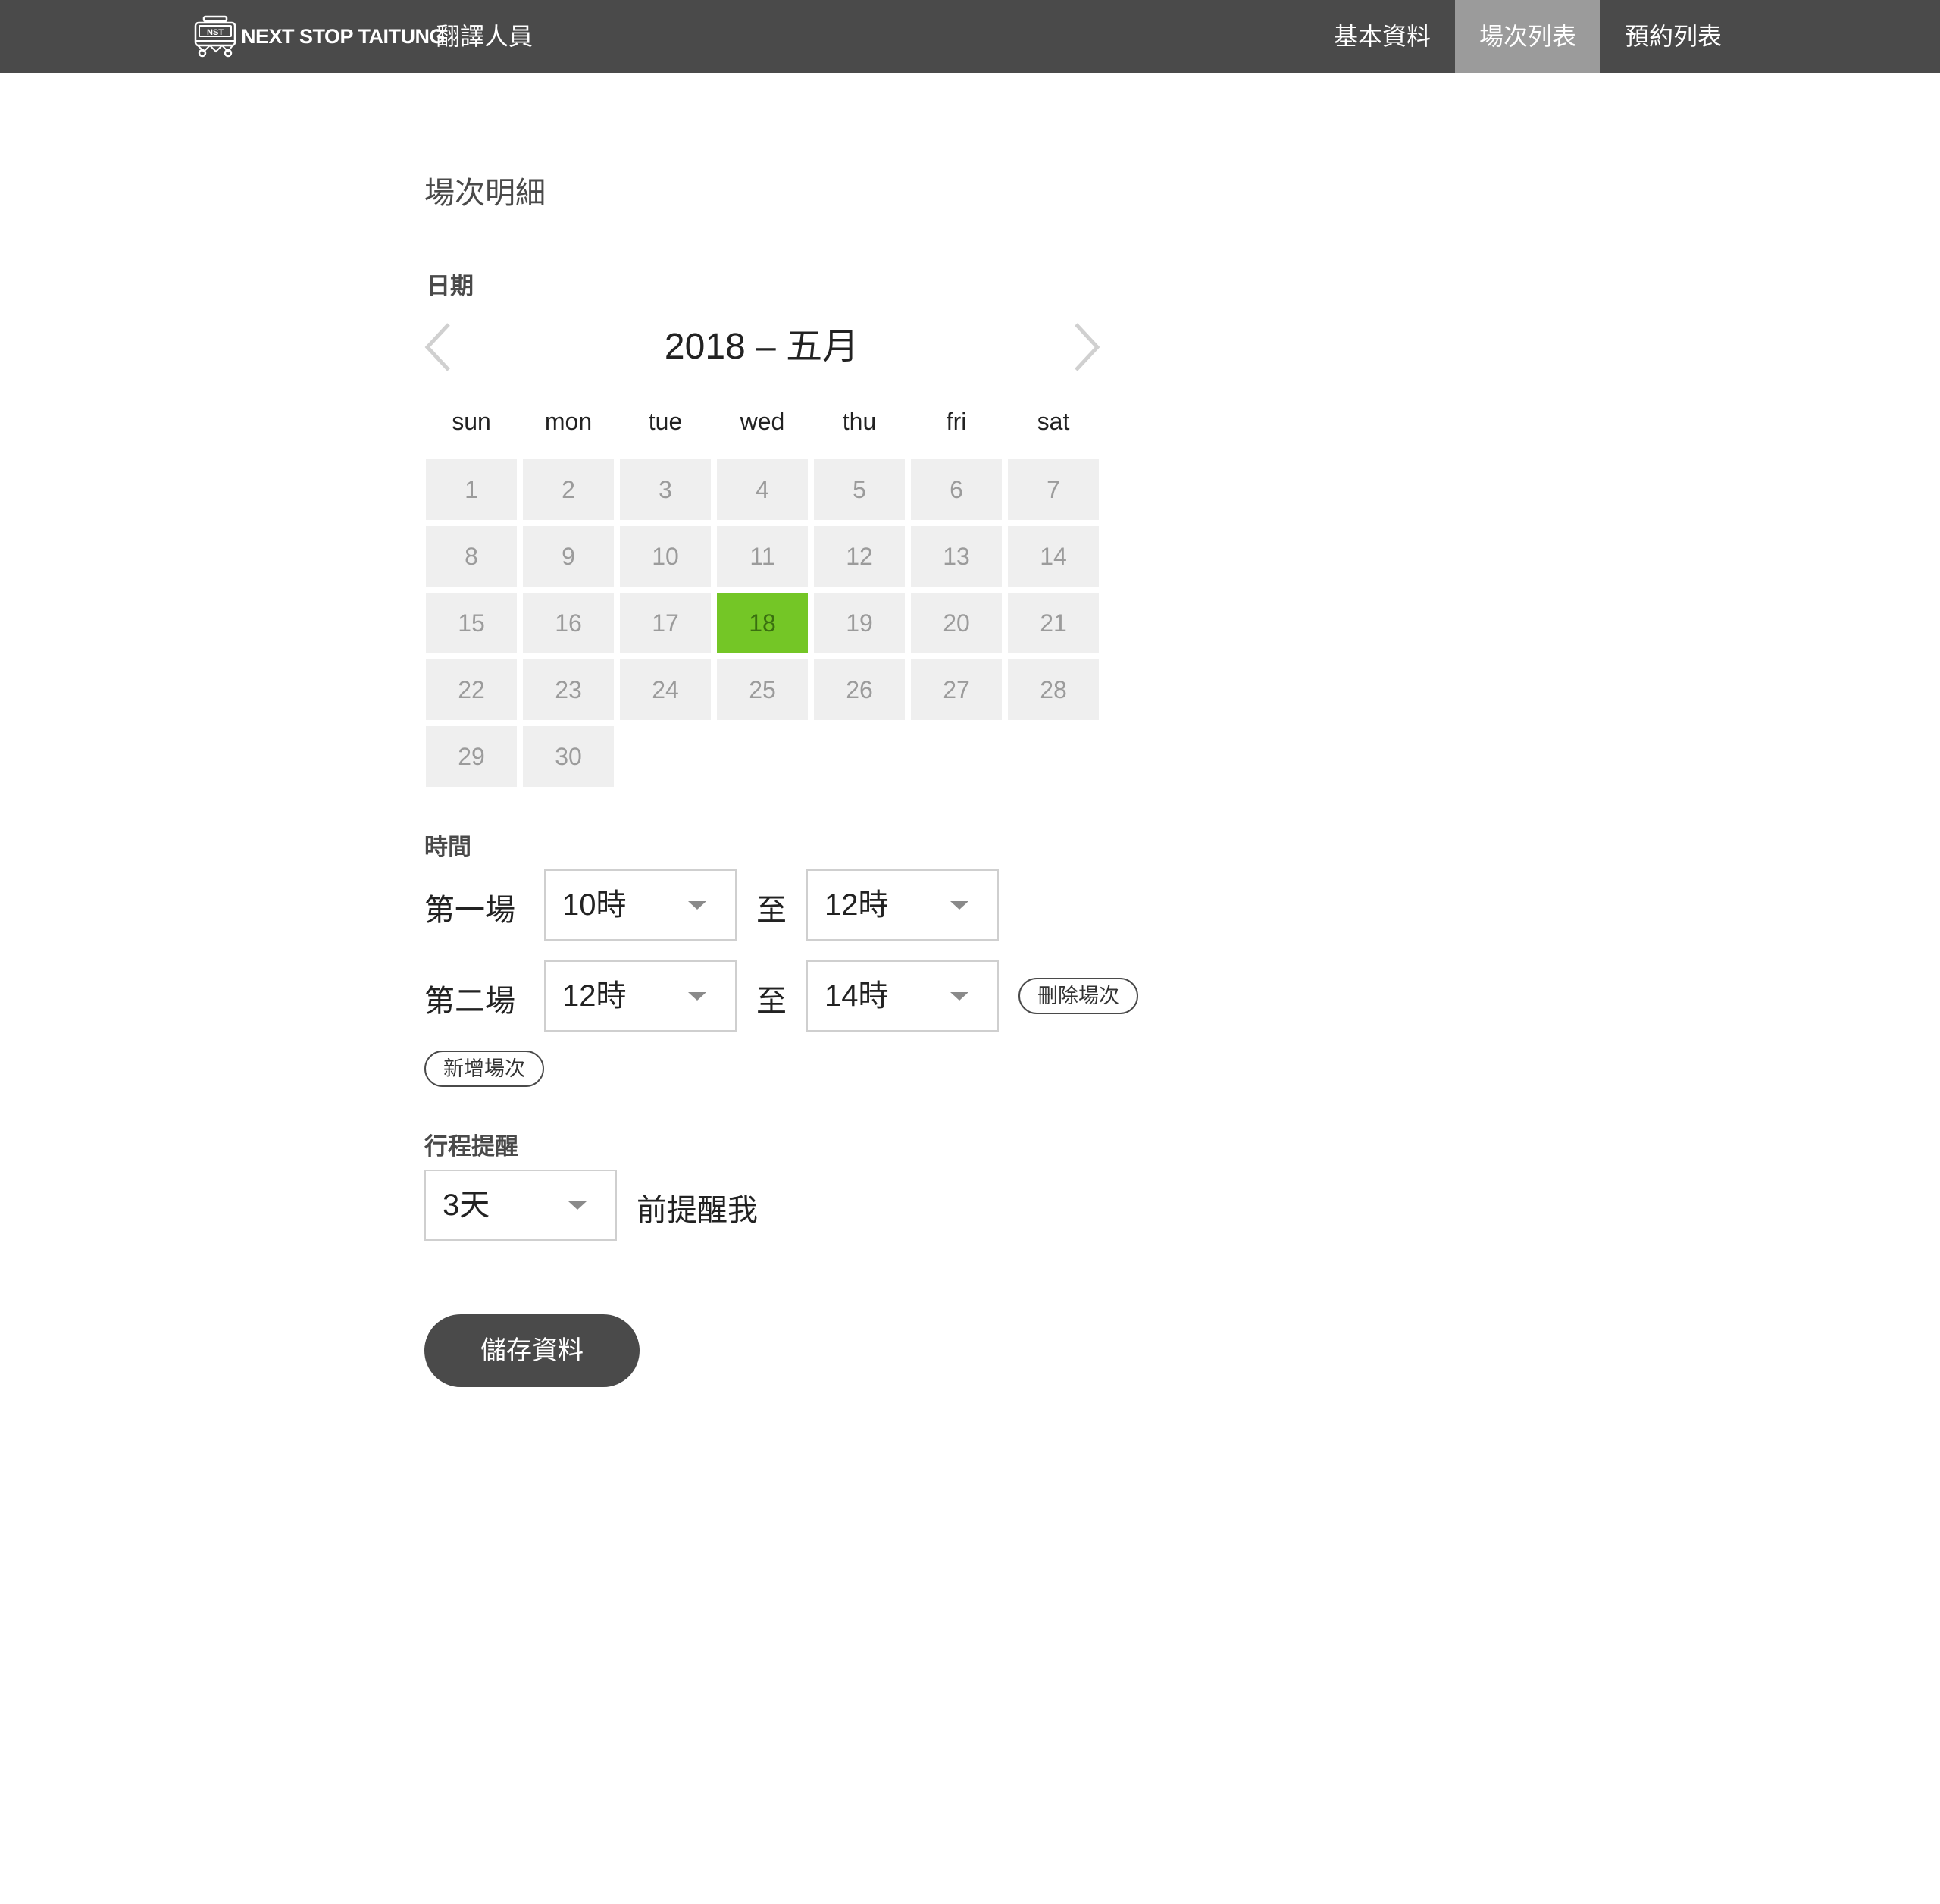 The height and width of the screenshot is (1904, 1940). What do you see at coordinates (956, 689) in the screenshot?
I see `calendar-day: 27` at bounding box center [956, 689].